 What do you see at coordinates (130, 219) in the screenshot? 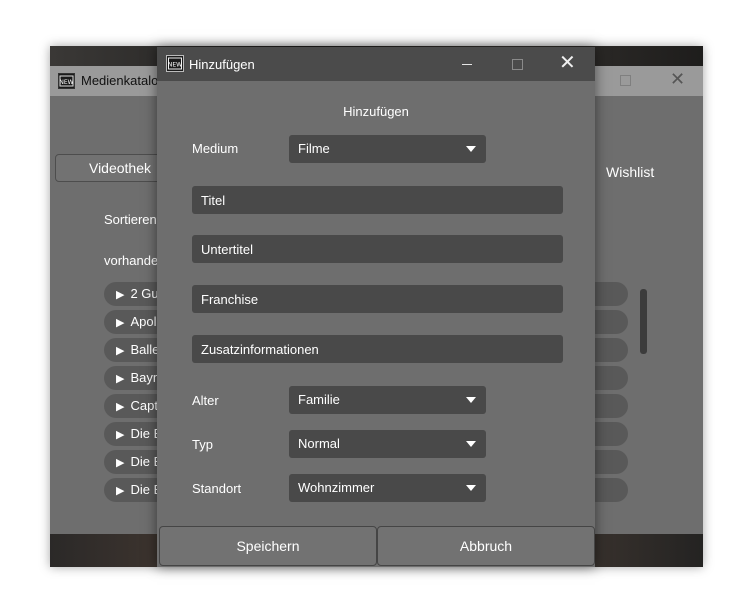
I see `sort-label: Sortieren` at bounding box center [130, 219].